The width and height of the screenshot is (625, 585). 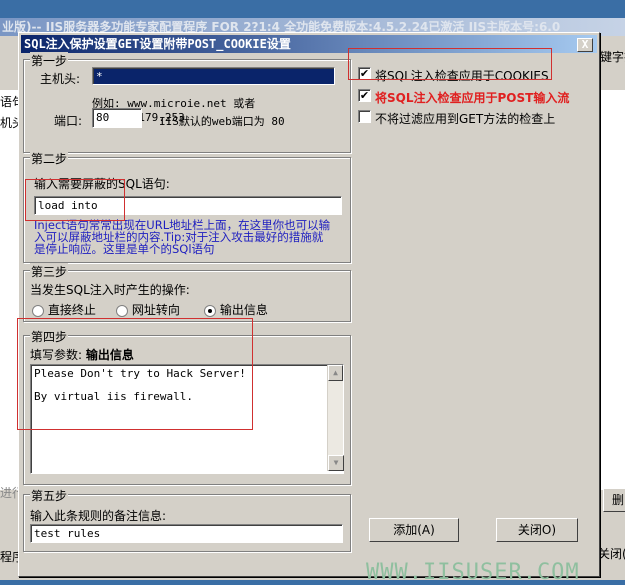 What do you see at coordinates (312, 9) in the screenshot?
I see `desktop-top-bar` at bounding box center [312, 9].